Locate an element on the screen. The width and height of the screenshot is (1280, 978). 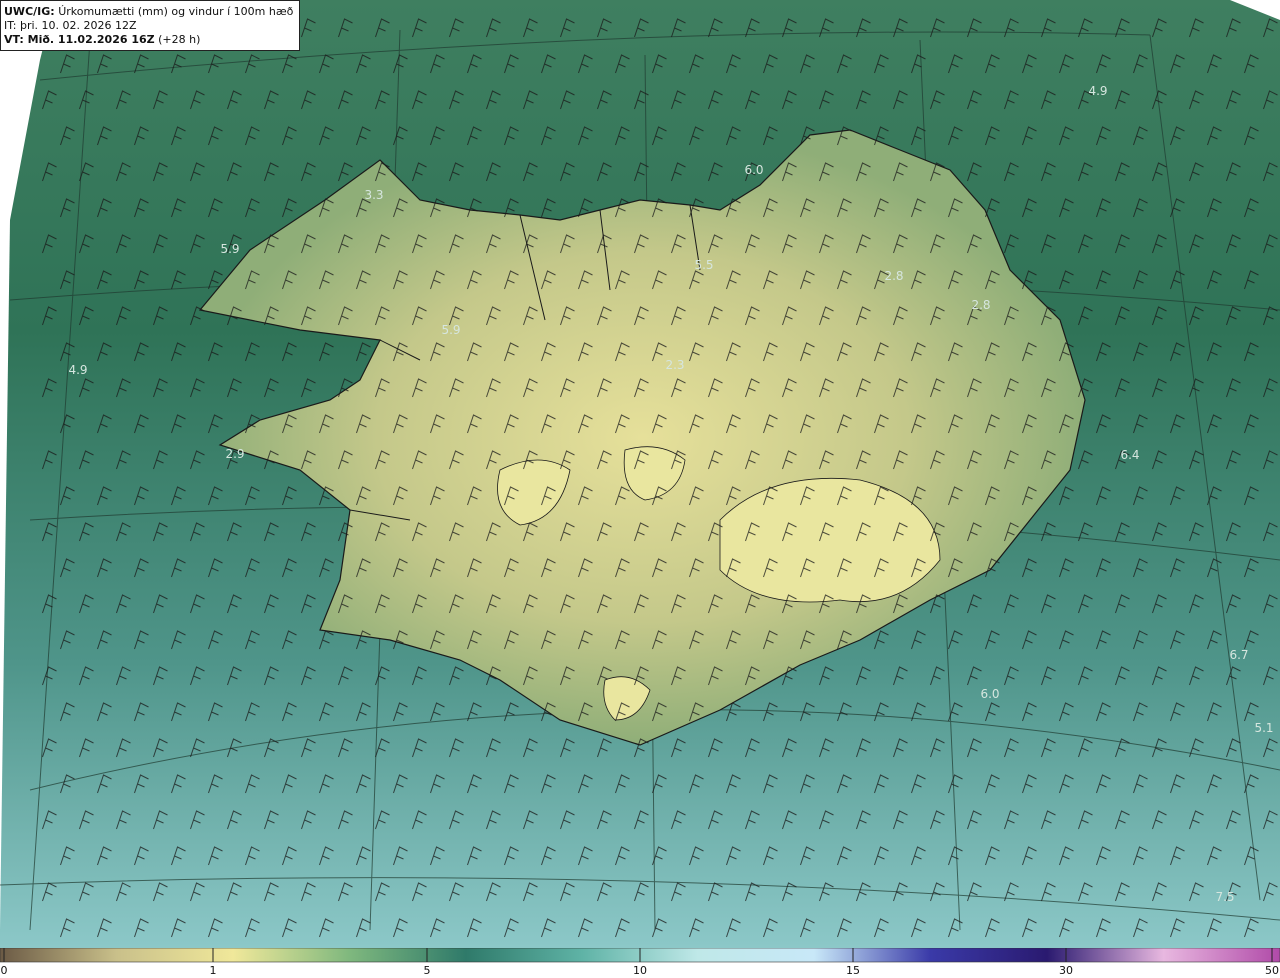
precip-value-label: 2.9 is located at coordinates (234, 454).